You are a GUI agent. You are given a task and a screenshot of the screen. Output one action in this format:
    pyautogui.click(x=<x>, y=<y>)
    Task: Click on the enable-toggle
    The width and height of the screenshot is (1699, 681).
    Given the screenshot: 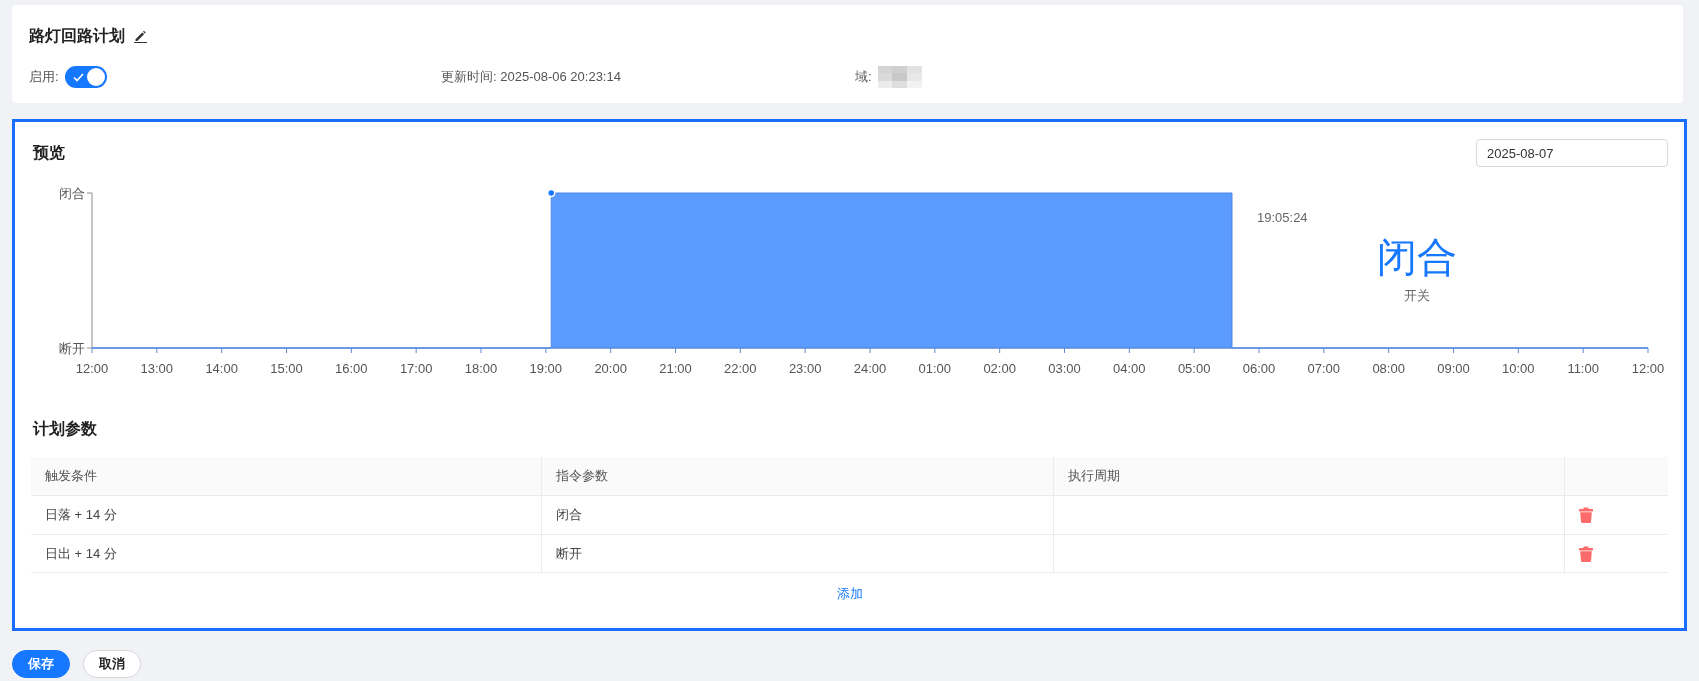 What is the action you would take?
    pyautogui.click(x=85, y=77)
    